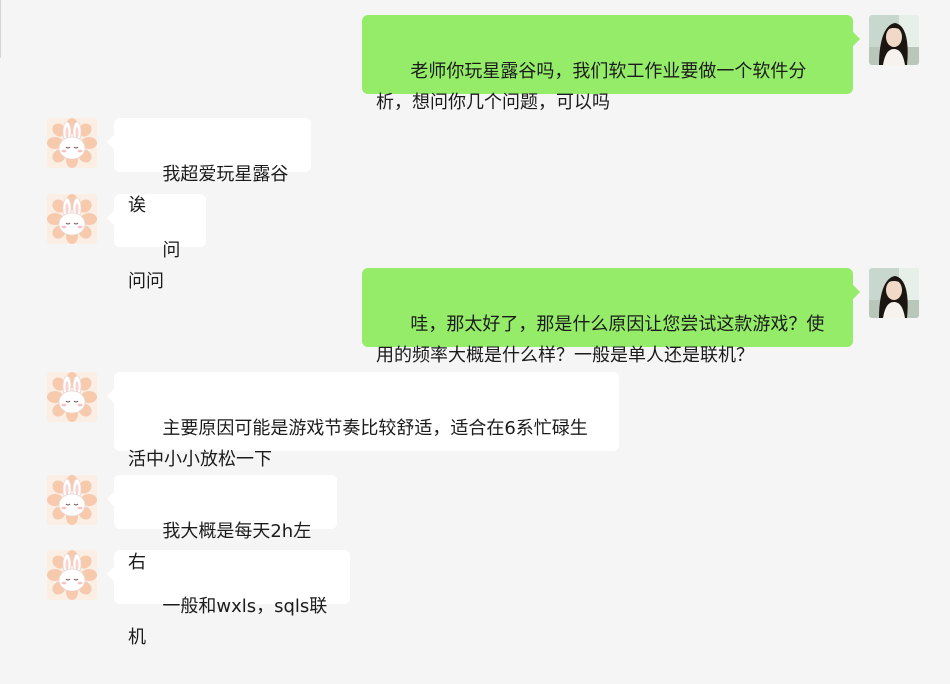 The height and width of the screenshot is (684, 950). What do you see at coordinates (358, 444) in the screenshot?
I see `message-text: 主要原因可能是游戏节奏比较舒适，适合在6系忙碌生活中小小放松一下` at bounding box center [358, 444].